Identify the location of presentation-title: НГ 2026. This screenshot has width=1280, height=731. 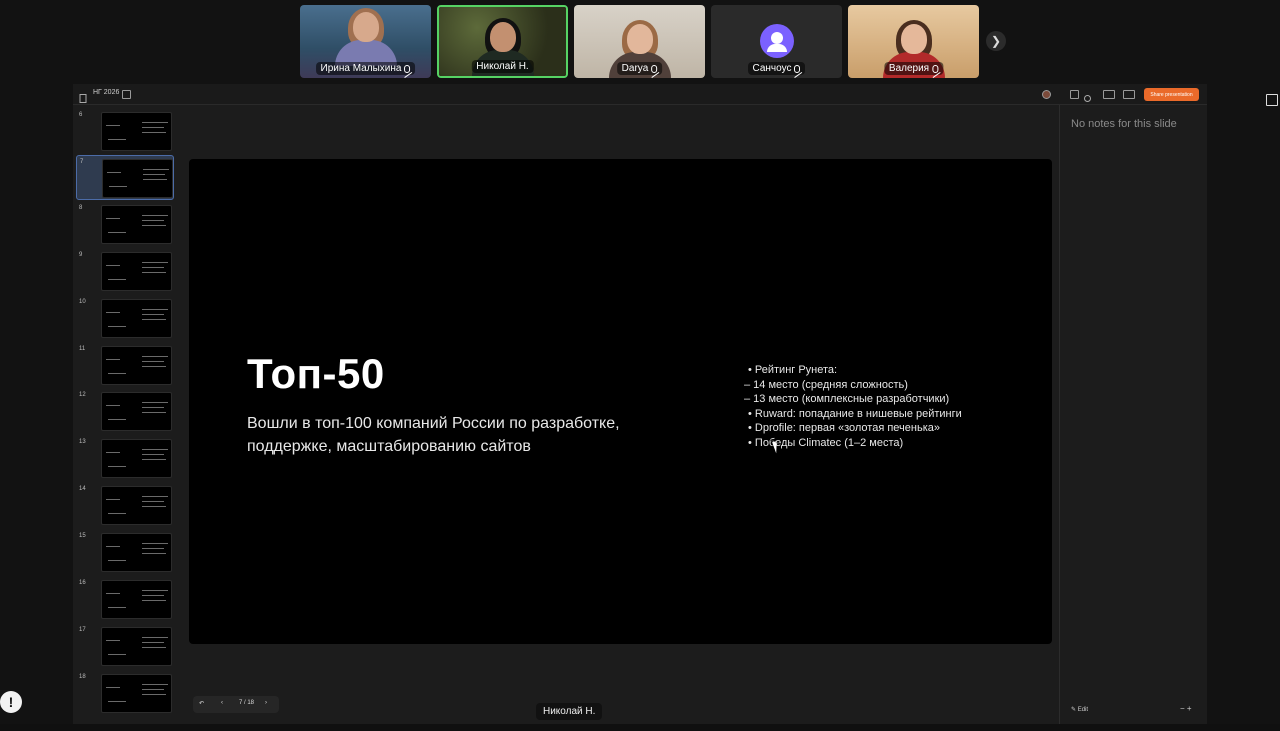
(106, 92).